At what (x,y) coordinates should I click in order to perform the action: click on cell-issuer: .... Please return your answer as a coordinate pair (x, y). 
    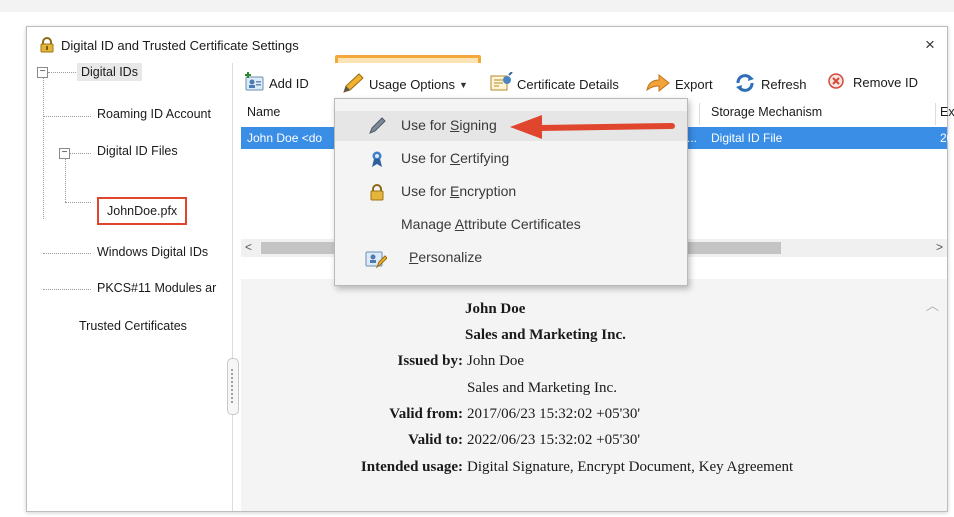
    Looking at the image, I should click on (692, 138).